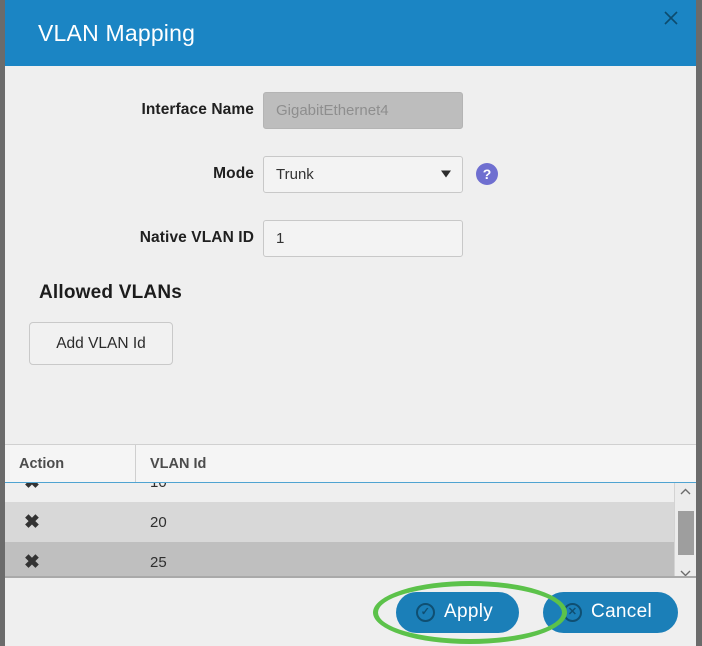 This screenshot has width=702, height=646. I want to click on page-right-edge, so click(699, 323).